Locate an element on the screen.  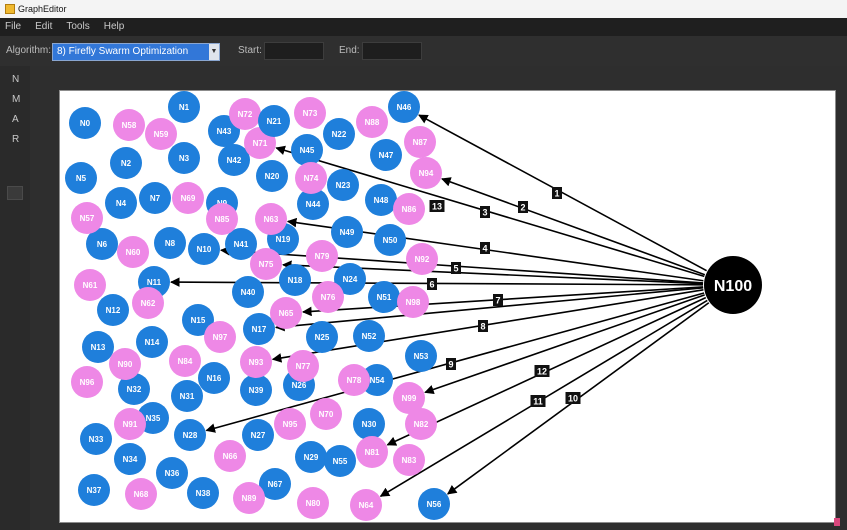
node-n25: N25 is located at coordinates (322, 337).